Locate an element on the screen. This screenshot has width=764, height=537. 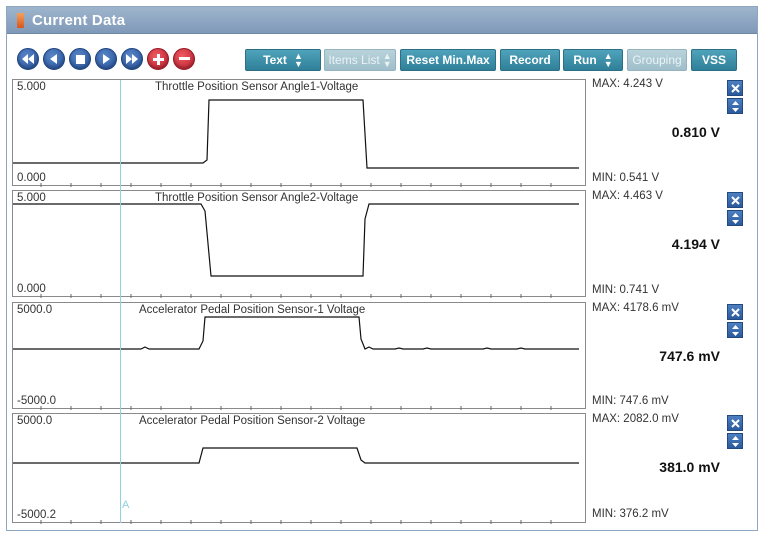
items-list-select: Items List ▲ ▼ is located at coordinates (360, 60).